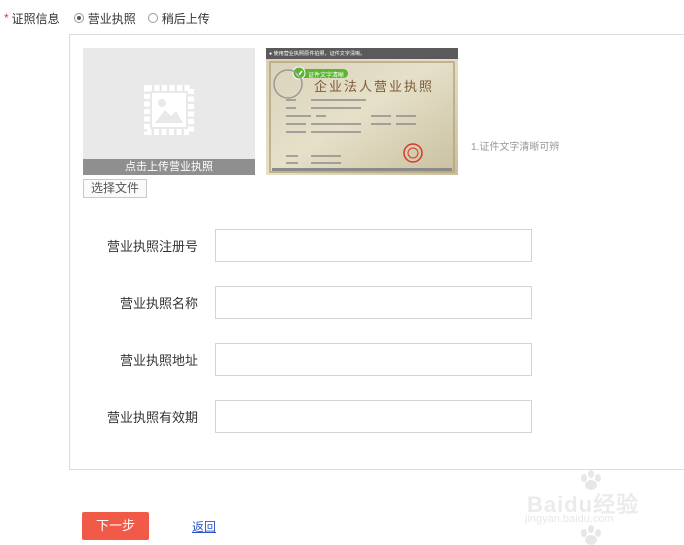 The image size is (684, 545). I want to click on image-placeholder-icon, so click(169, 111).